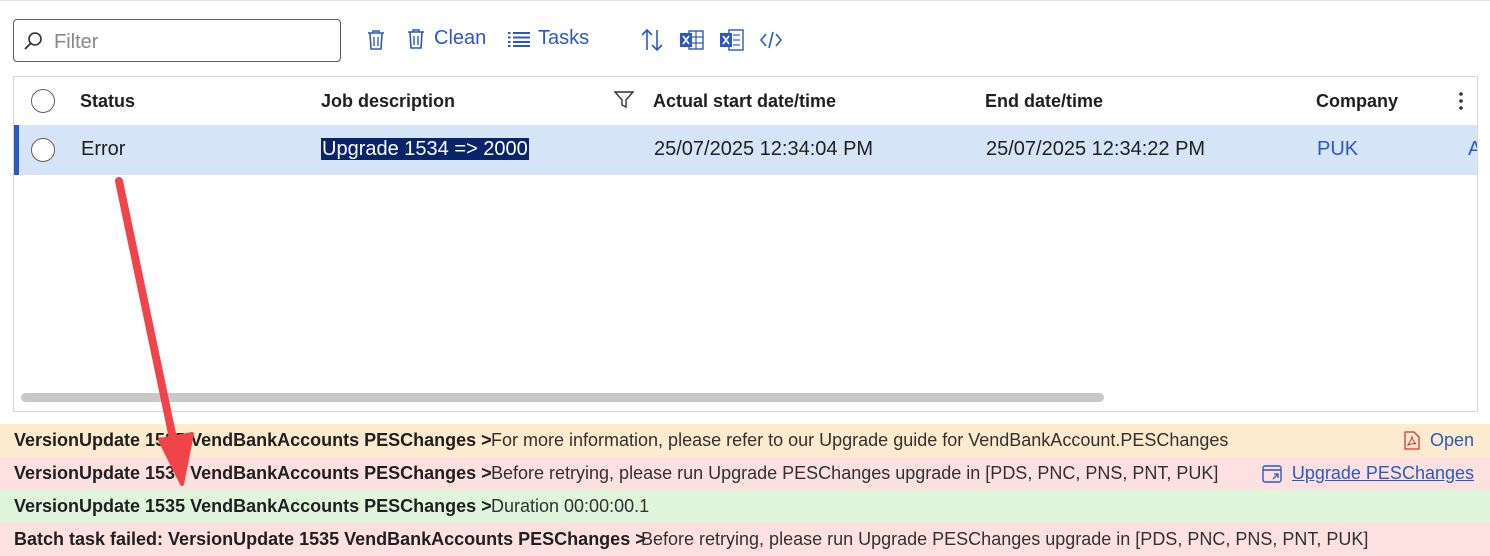 This screenshot has width=1490, height=556. Describe the element at coordinates (562, 397) in the screenshot. I see `horizontal-scrollbar` at that location.